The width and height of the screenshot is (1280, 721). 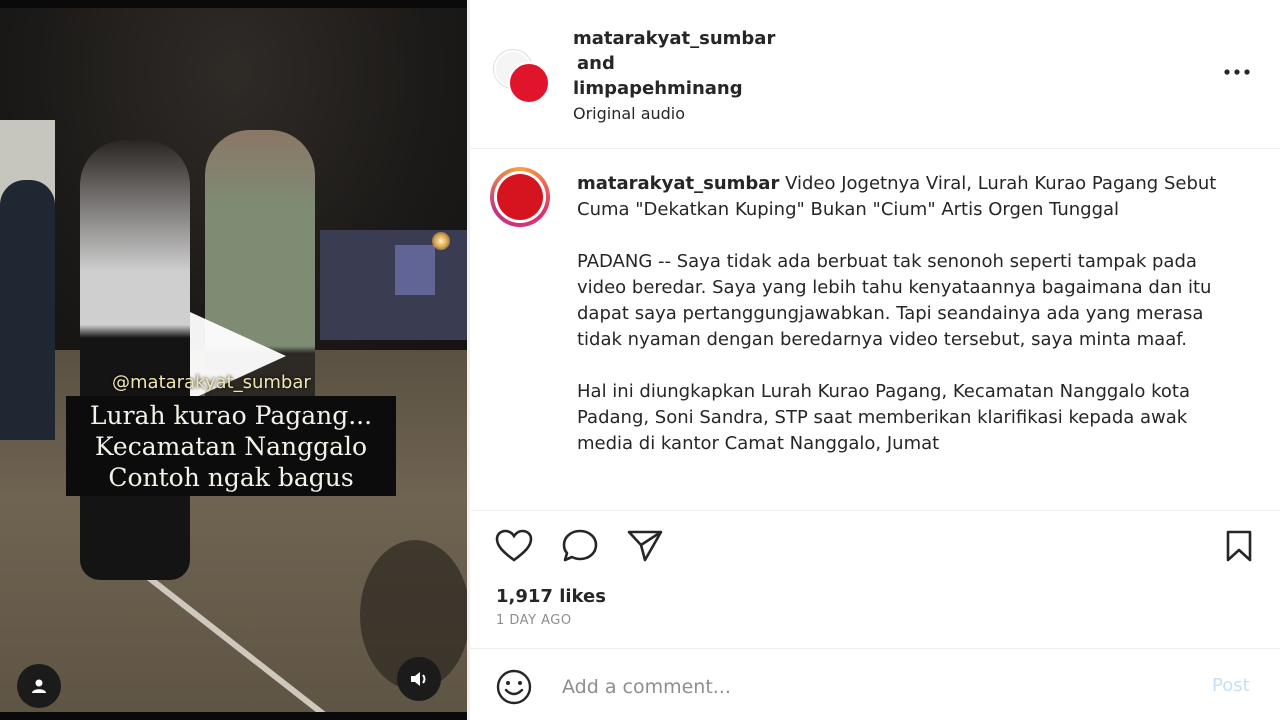 I want to click on more-options-button, so click(x=1237, y=72).